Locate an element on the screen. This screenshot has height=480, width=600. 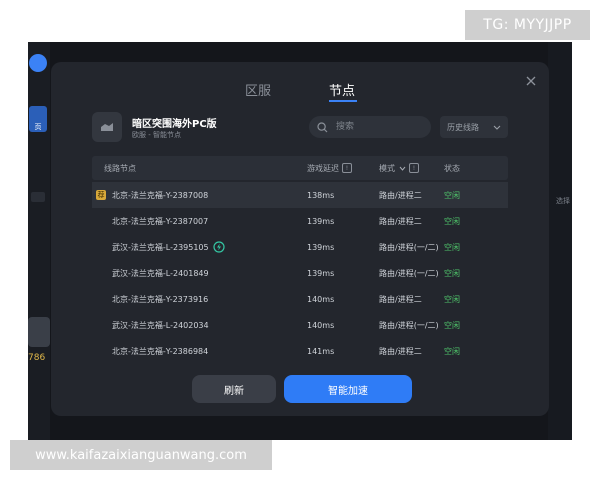
close-icon is located at coordinates (531, 81).